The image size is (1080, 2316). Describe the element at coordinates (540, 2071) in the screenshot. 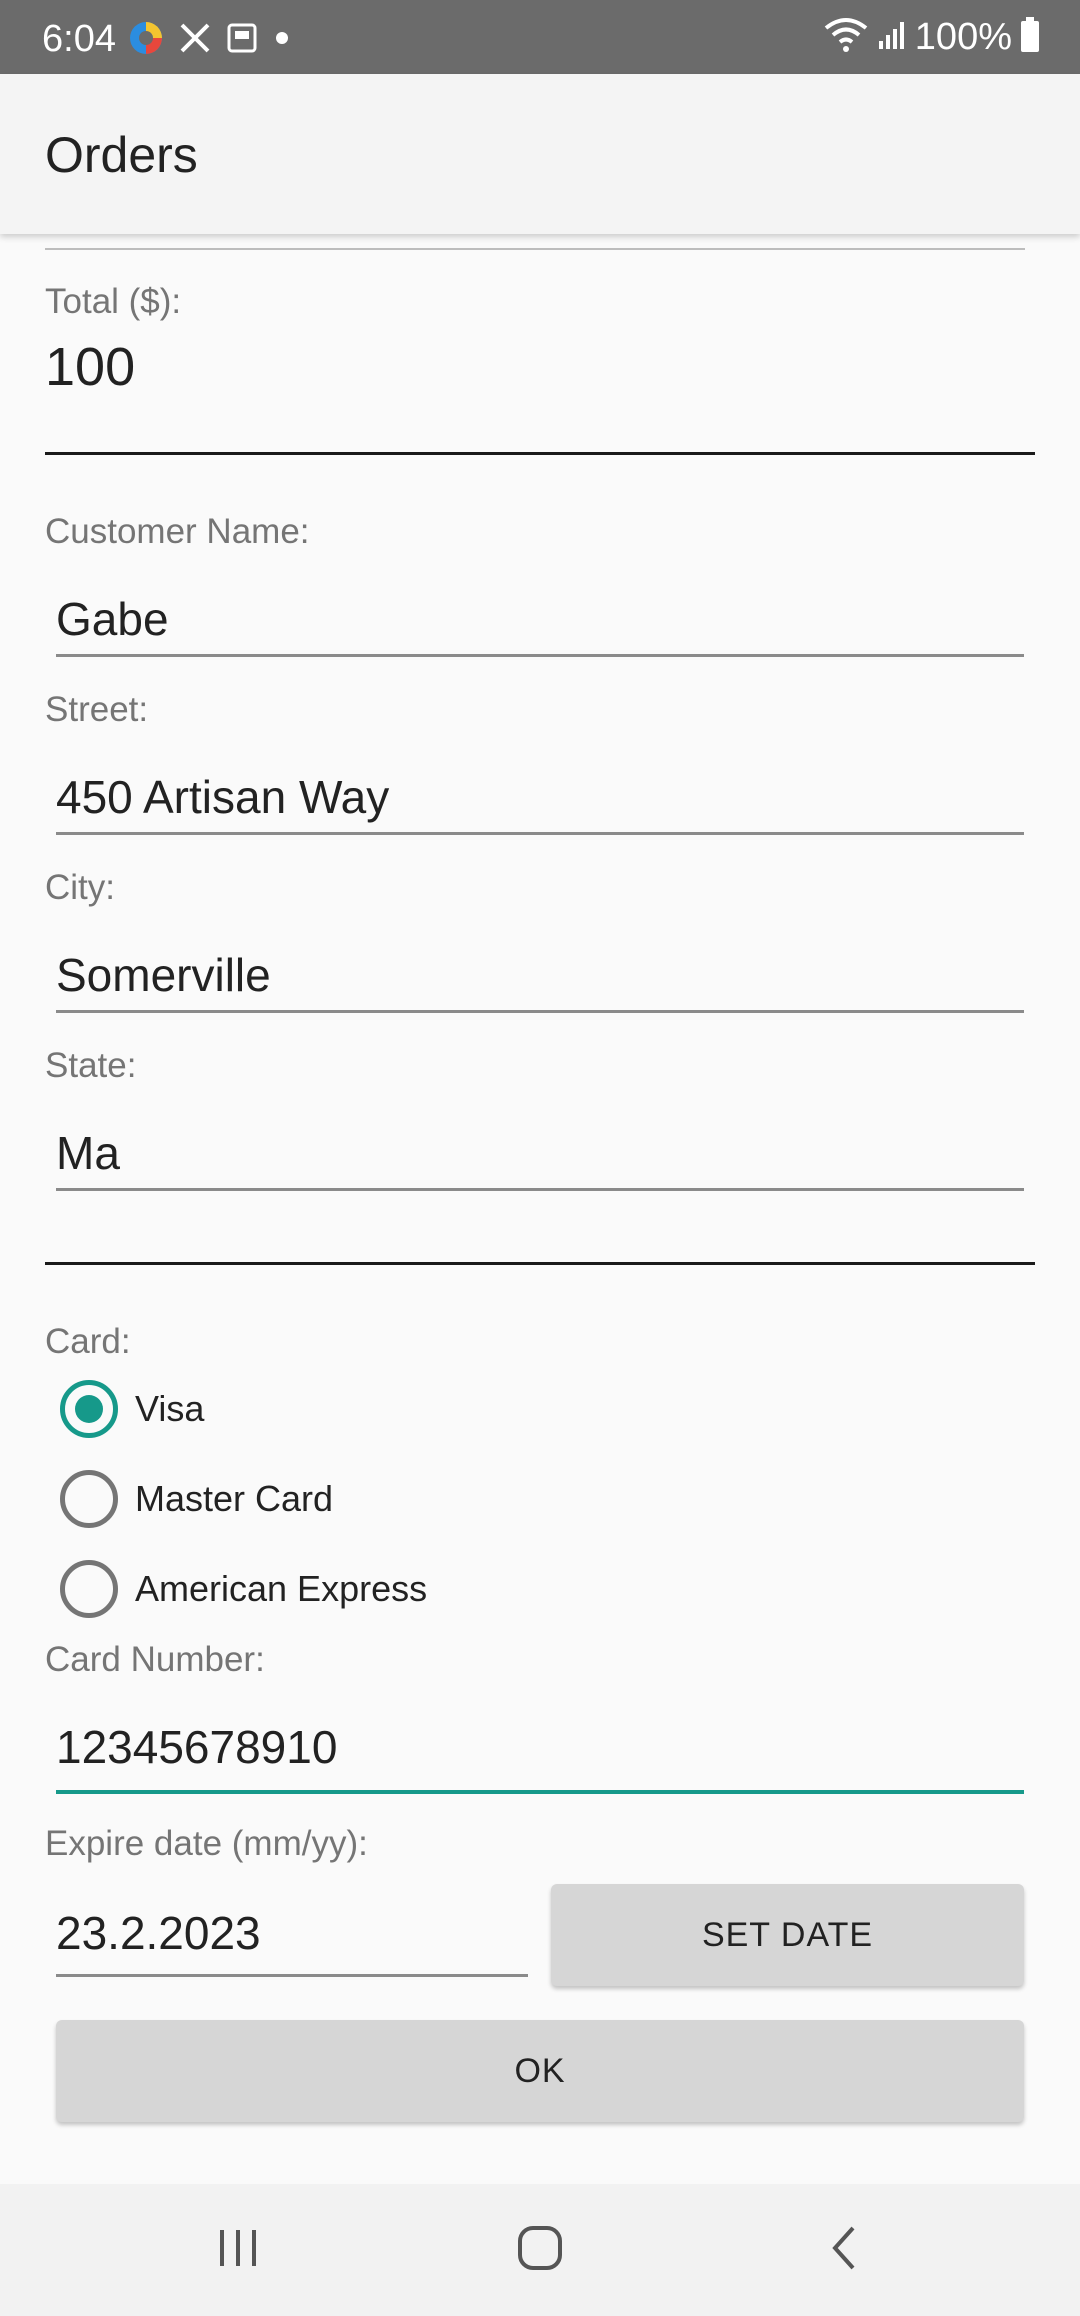

I see `ok-button: OK` at that location.